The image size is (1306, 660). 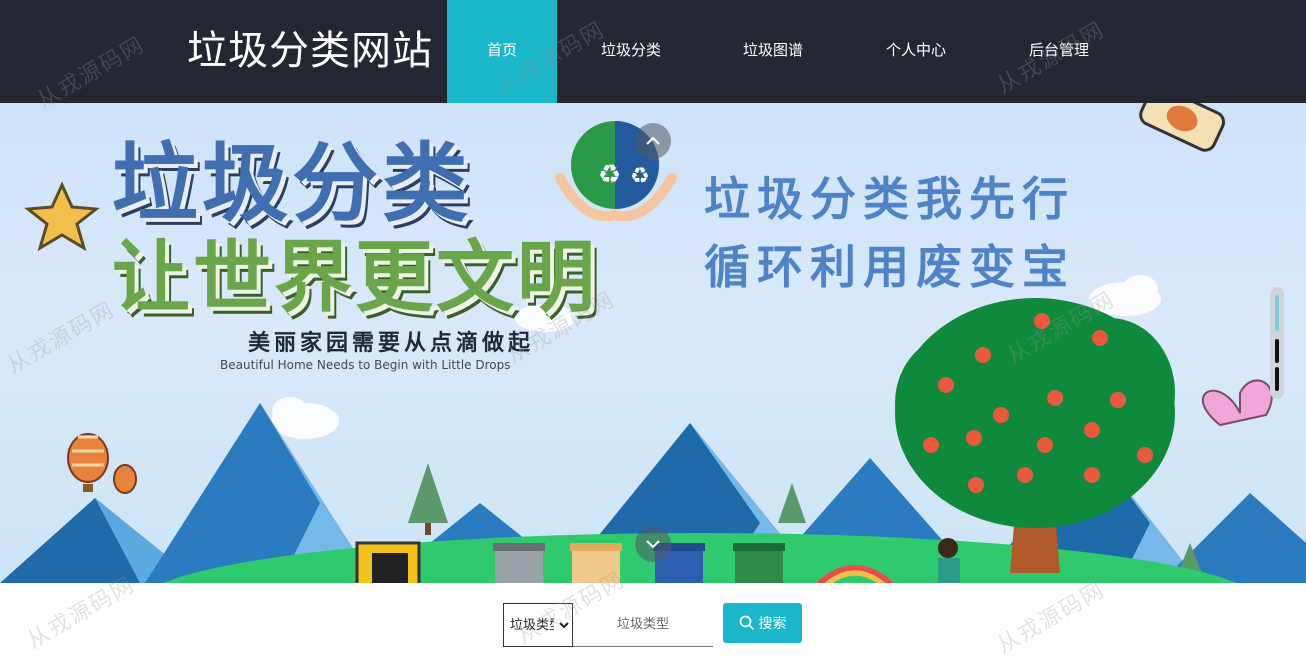 I want to click on chevron-up-icon, so click(x=653, y=140).